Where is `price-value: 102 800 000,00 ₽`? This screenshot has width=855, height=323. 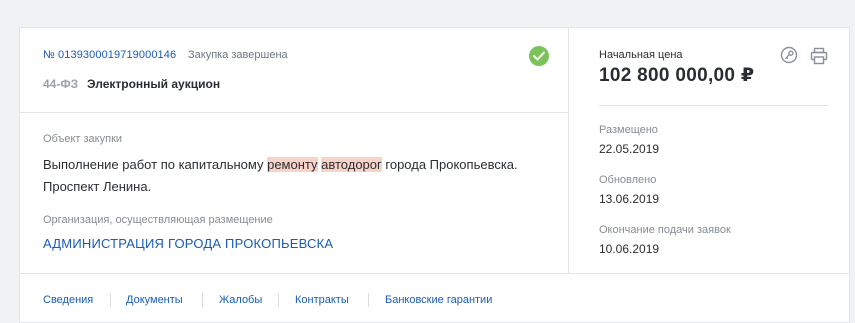 price-value: 102 800 000,00 ₽ is located at coordinates (677, 75).